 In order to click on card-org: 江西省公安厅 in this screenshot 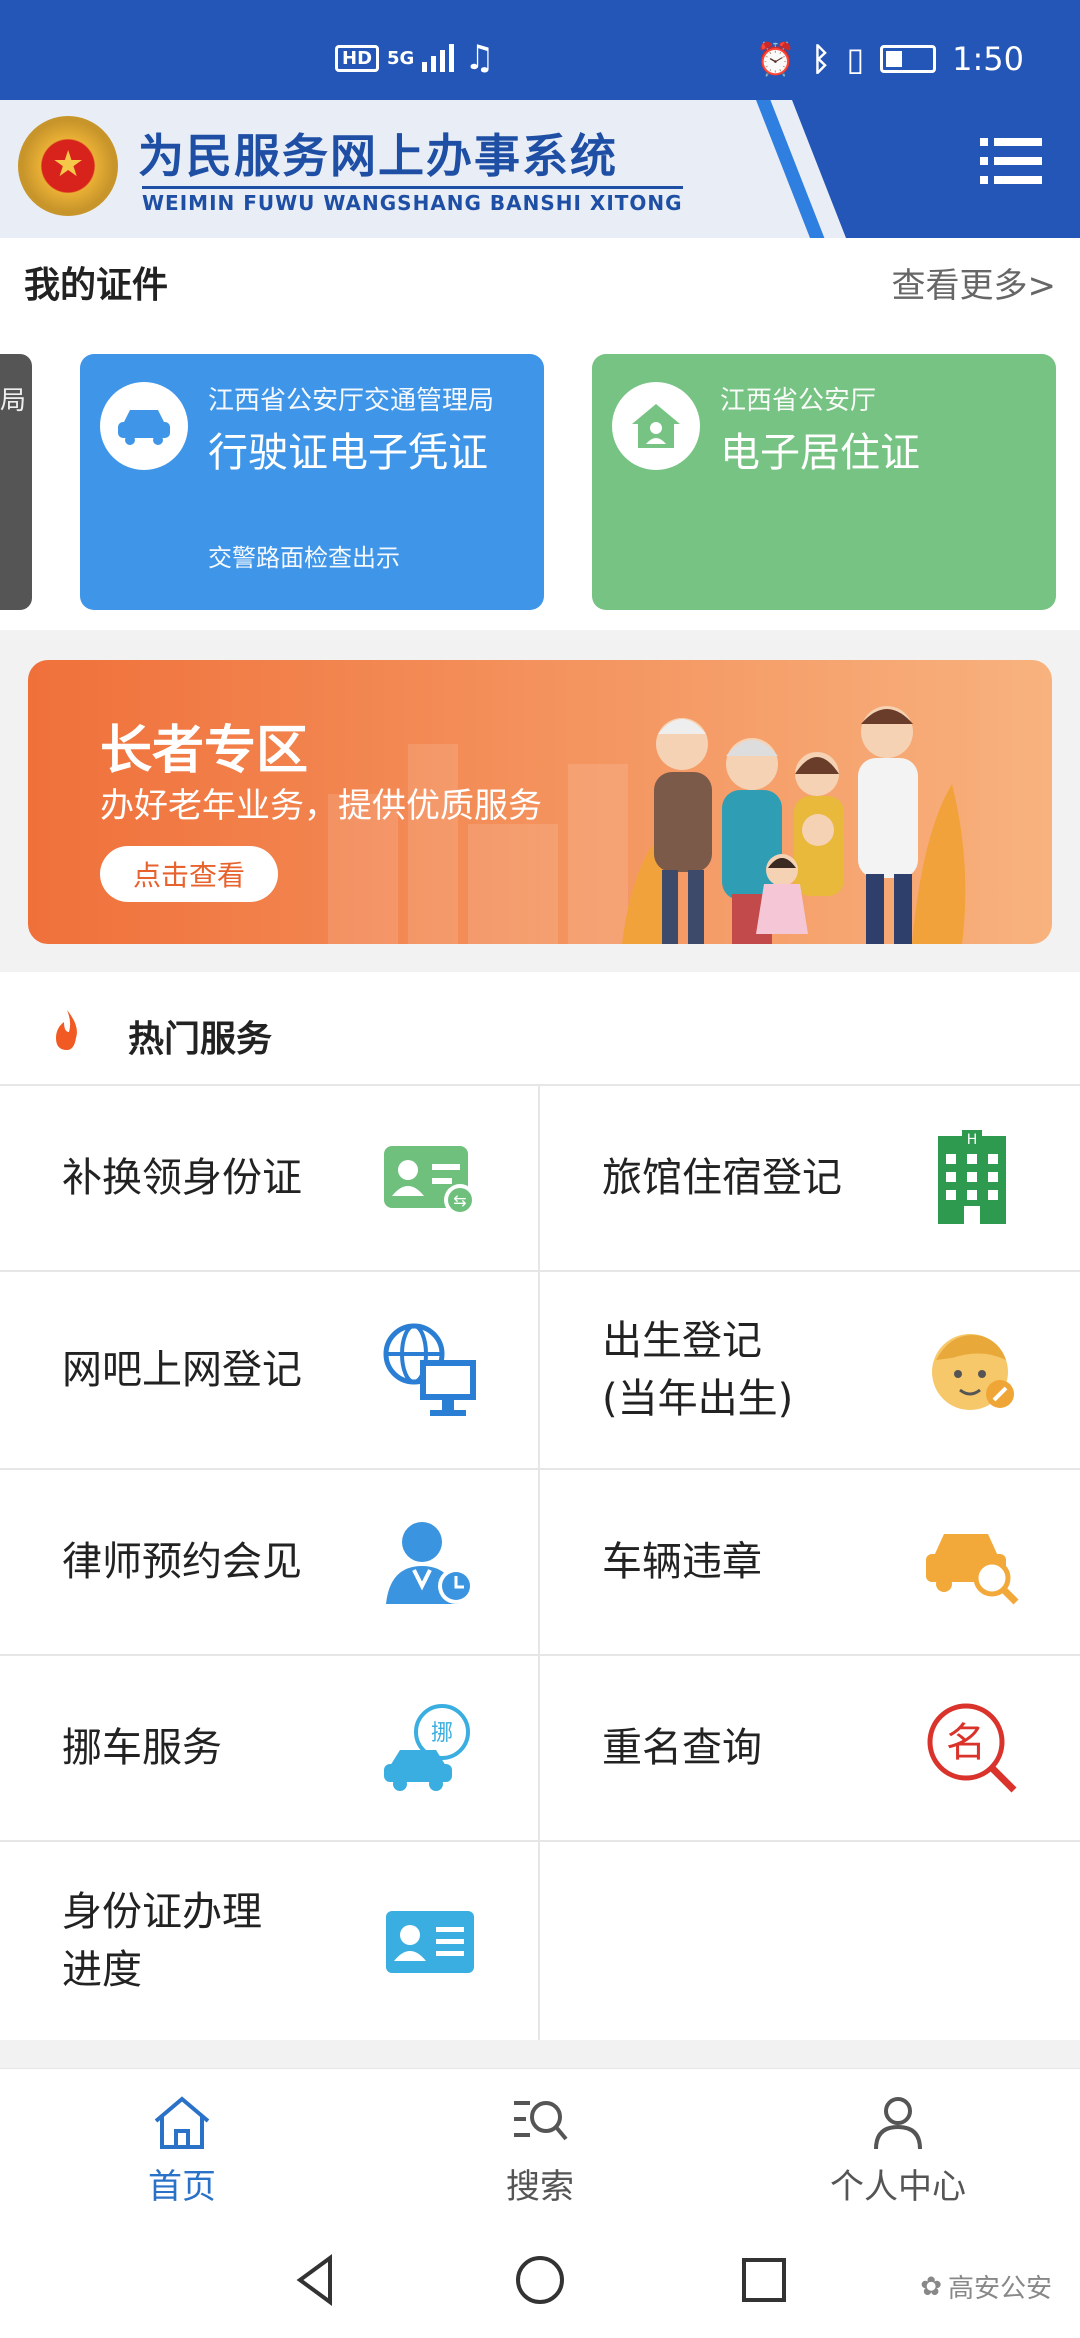, I will do `click(798, 401)`.